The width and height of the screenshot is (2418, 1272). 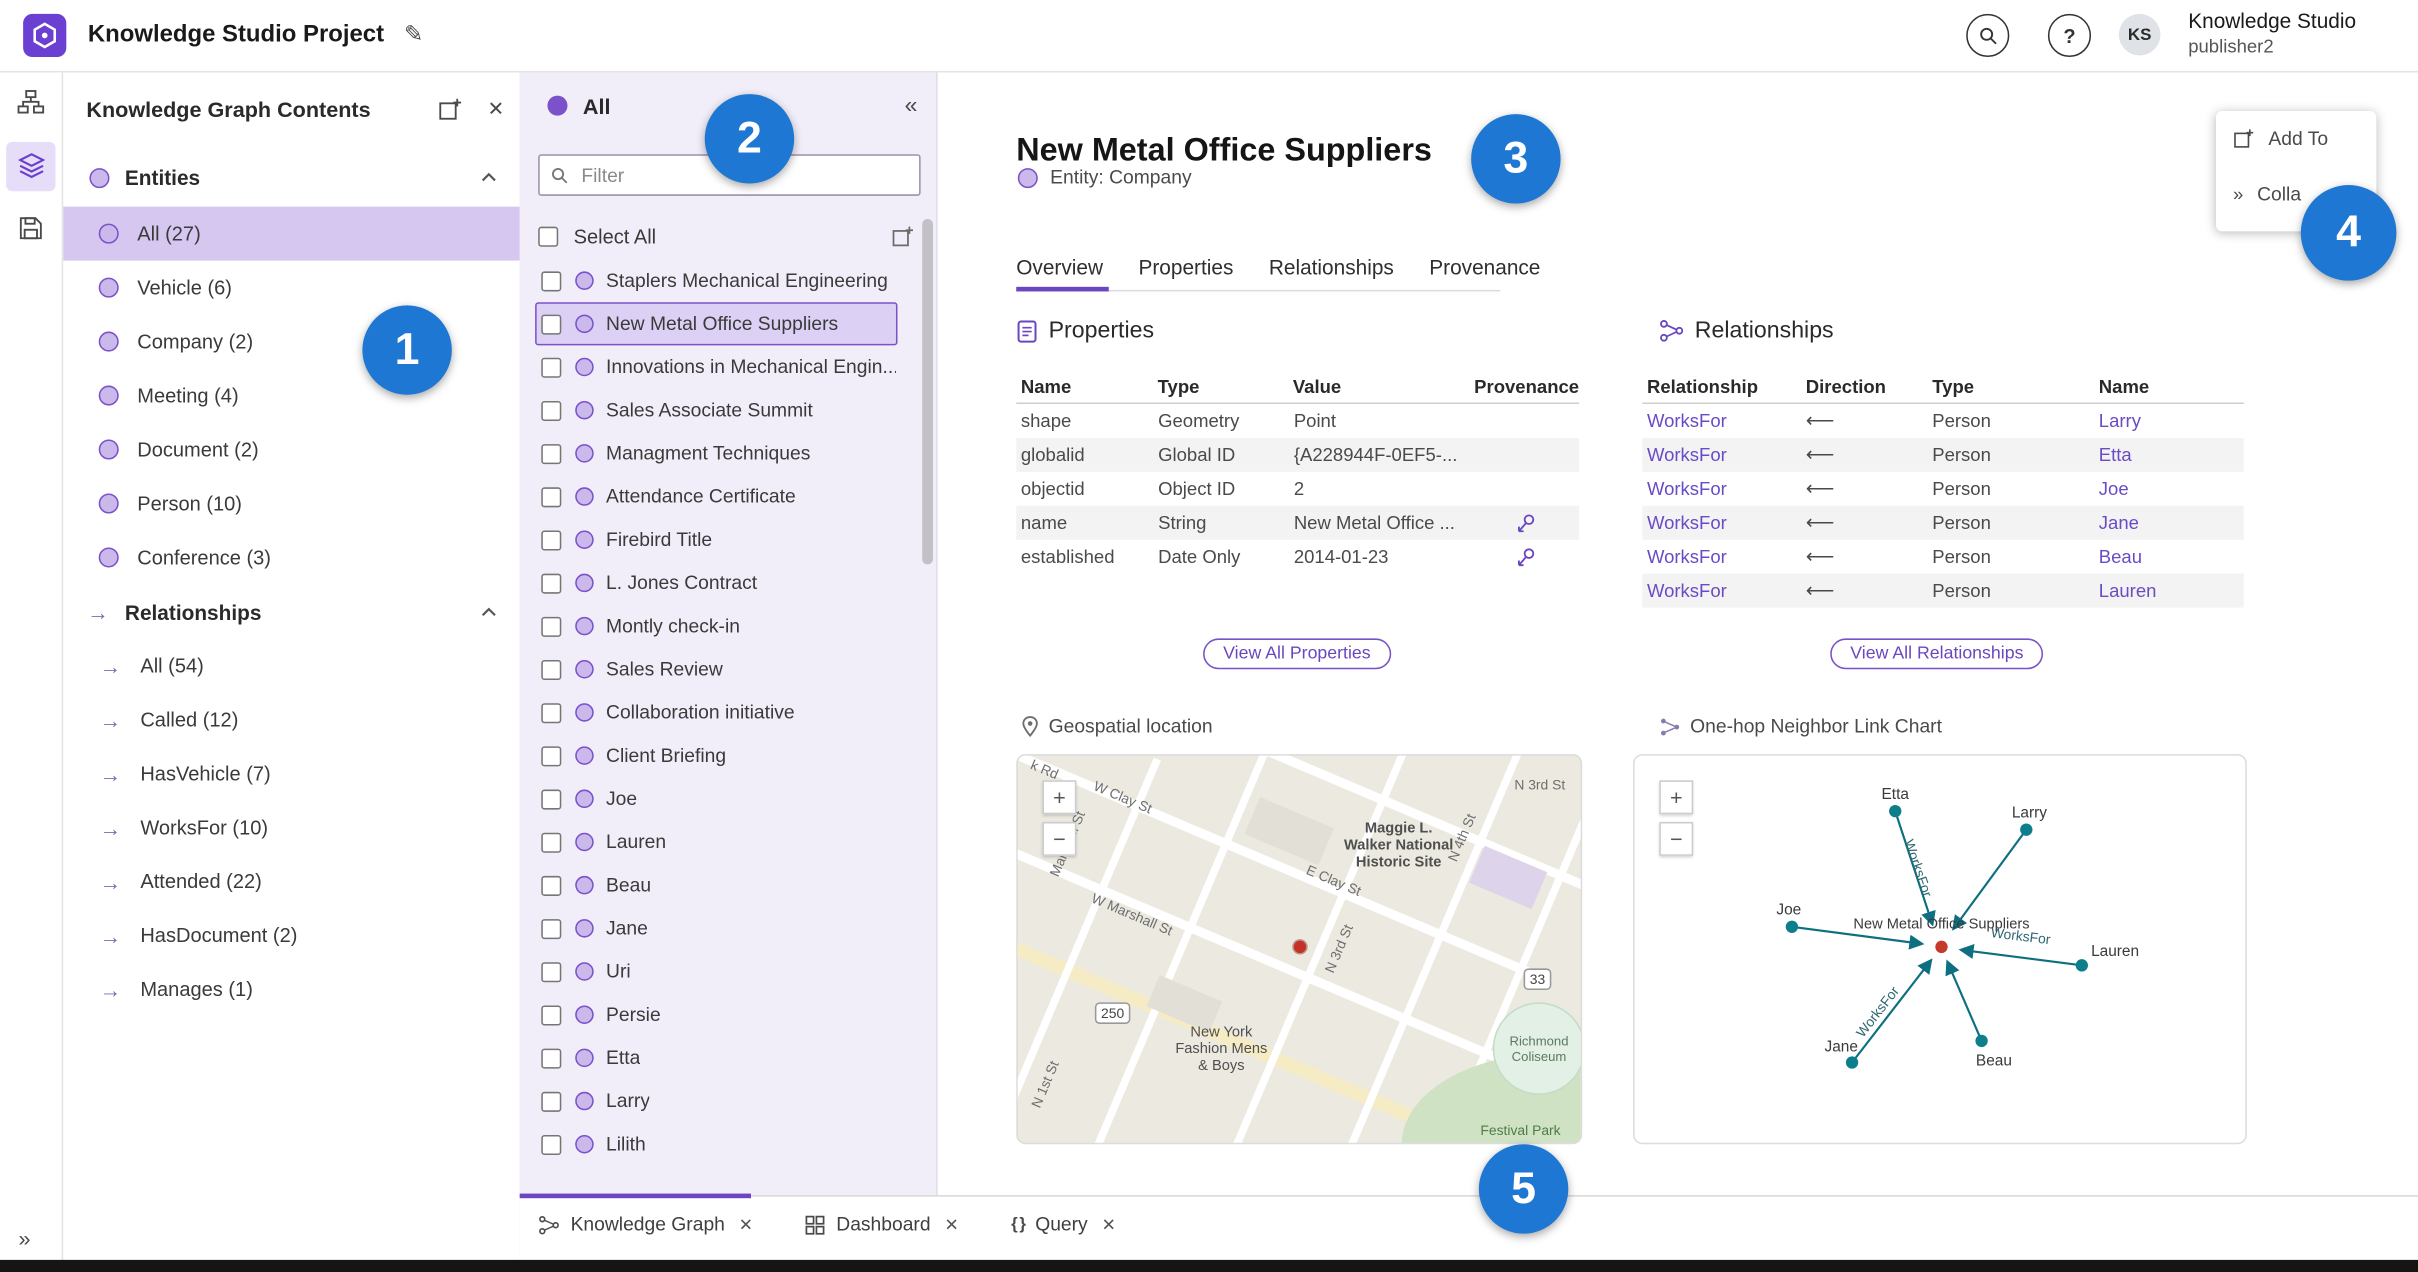 I want to click on list-item: Joe, so click(x=716, y=798).